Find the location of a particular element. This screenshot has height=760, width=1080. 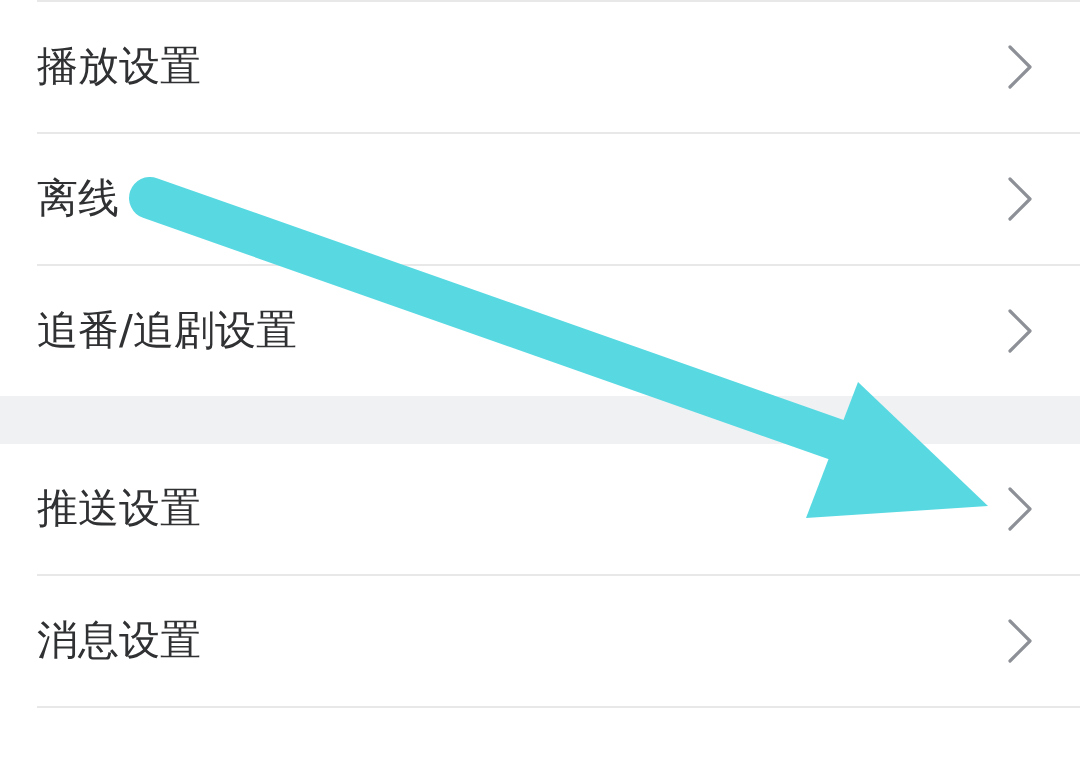

row-label: 推送设置 is located at coordinates (119, 509).